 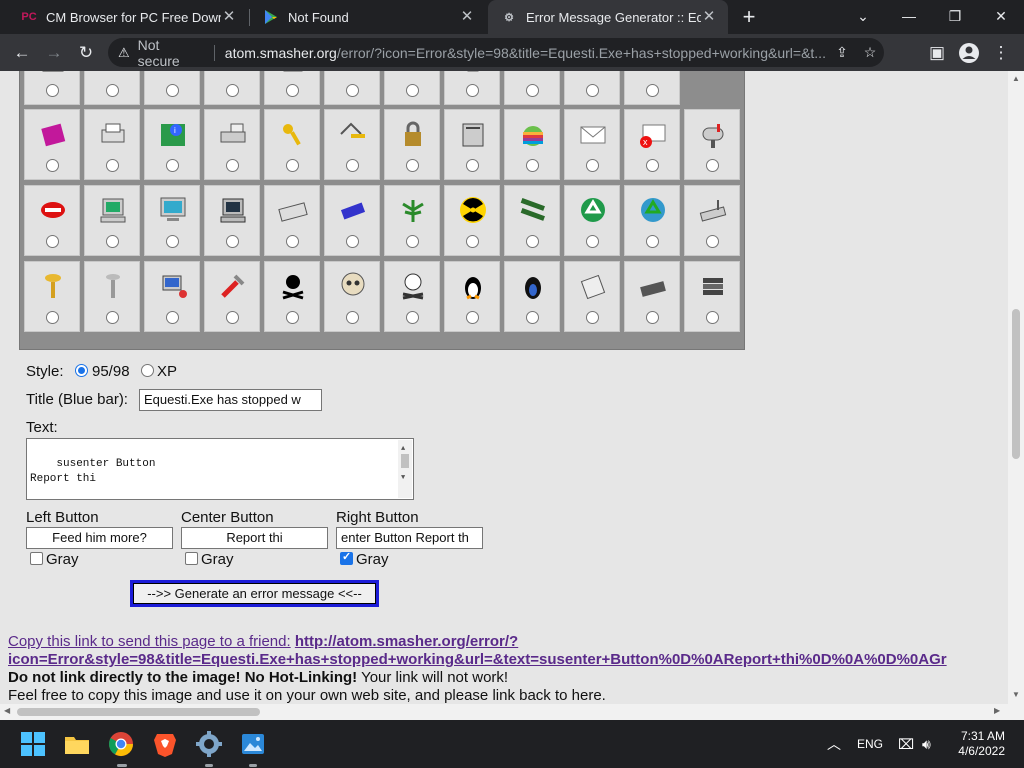 What do you see at coordinates (842, 52) in the screenshot?
I see `share-icon: ⇪` at bounding box center [842, 52].